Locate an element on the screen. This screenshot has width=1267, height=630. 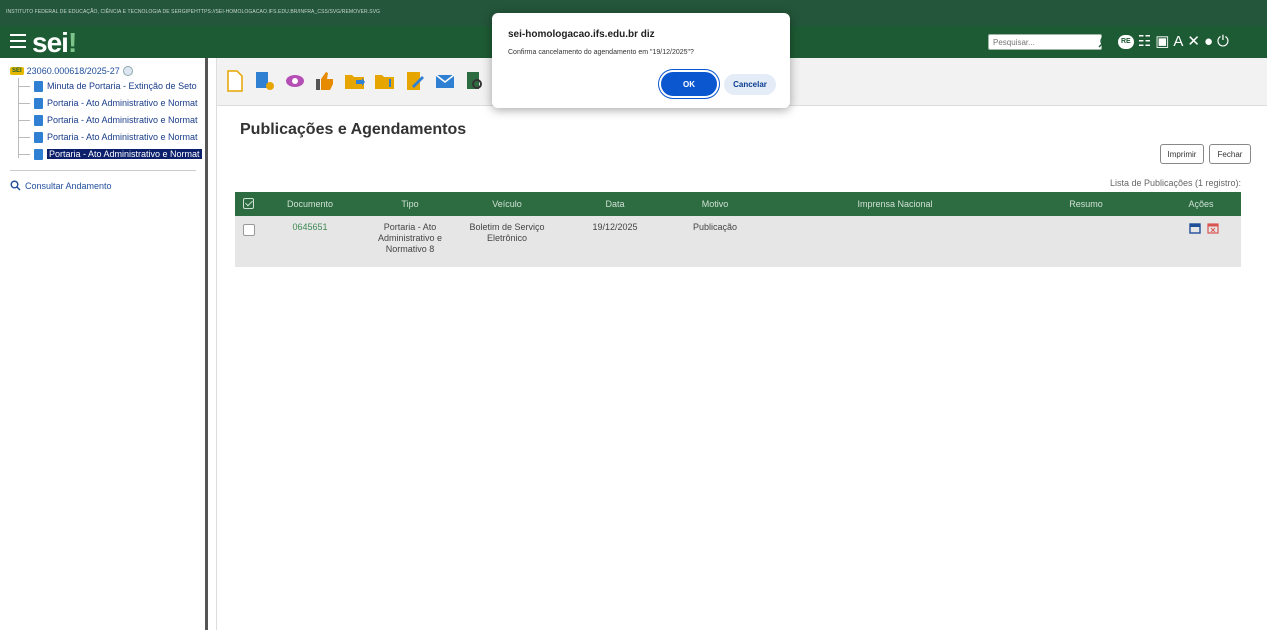
col-tipo: Tipo is located at coordinates (410, 204).